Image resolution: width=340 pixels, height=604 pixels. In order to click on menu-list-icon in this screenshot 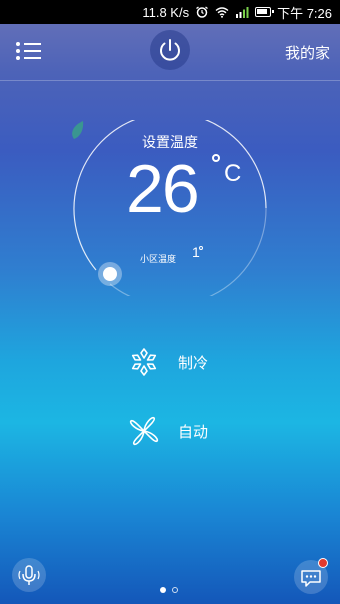, I will do `click(29, 51)`.